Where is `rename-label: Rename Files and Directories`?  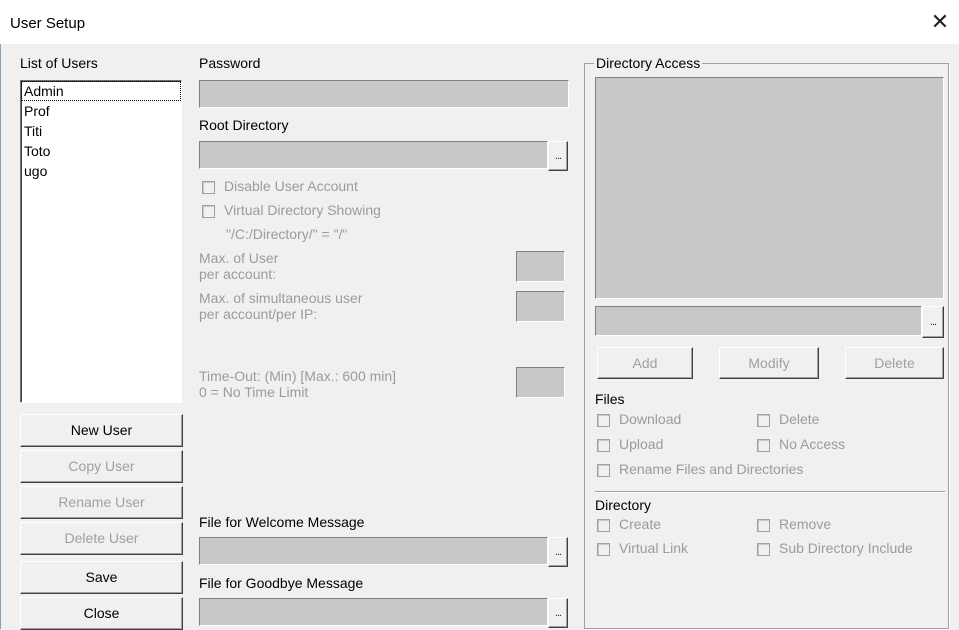 rename-label: Rename Files and Directories is located at coordinates (711, 469).